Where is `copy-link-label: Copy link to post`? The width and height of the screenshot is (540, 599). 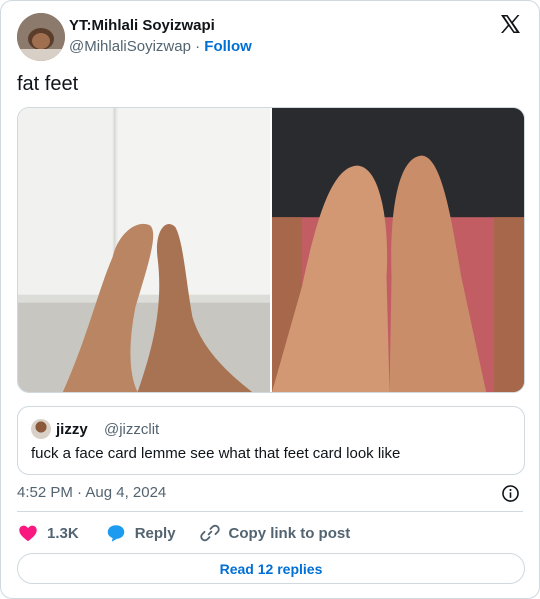 copy-link-label: Copy link to post is located at coordinates (289, 533).